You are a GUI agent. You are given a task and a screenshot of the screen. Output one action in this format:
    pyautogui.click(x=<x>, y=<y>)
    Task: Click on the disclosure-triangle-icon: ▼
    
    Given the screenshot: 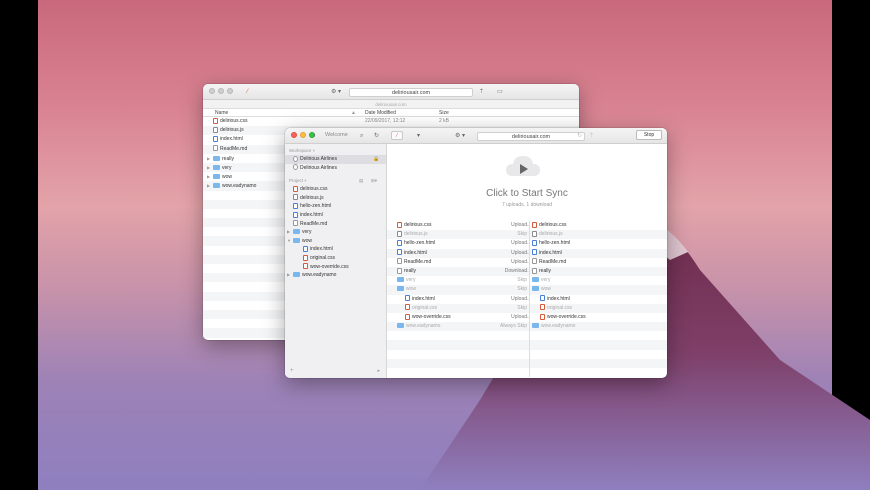 What is the action you would take?
    pyautogui.click(x=289, y=241)
    